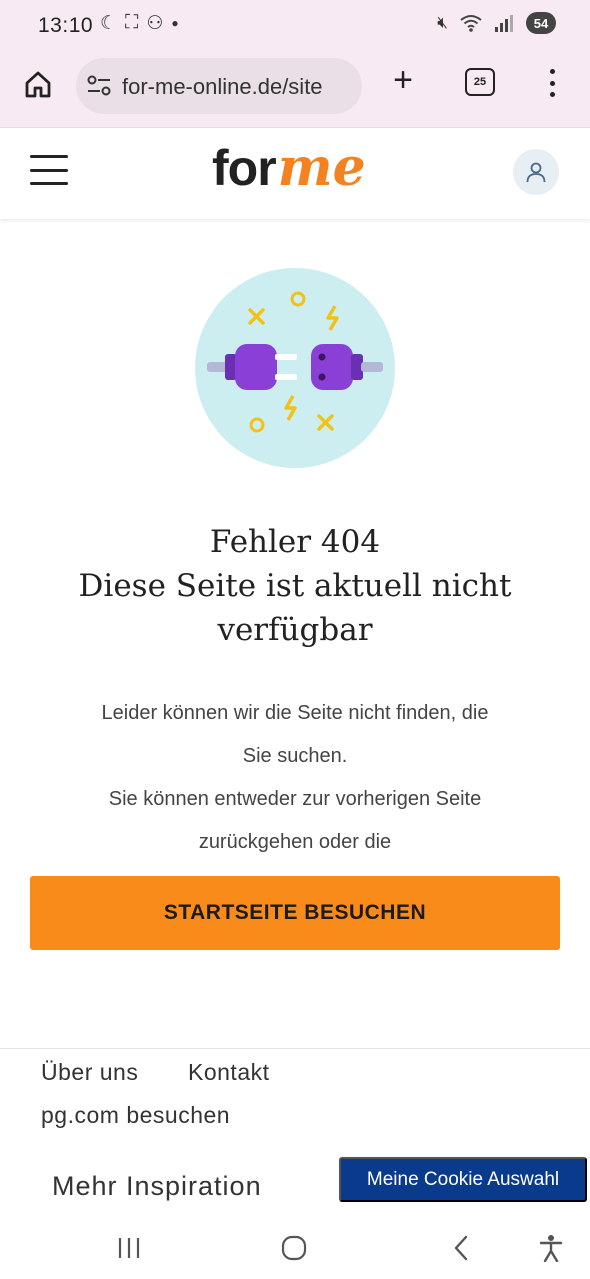 This screenshot has width=590, height=1279. What do you see at coordinates (229, 1072) in the screenshot?
I see `footer-link-contact: Kontakt` at bounding box center [229, 1072].